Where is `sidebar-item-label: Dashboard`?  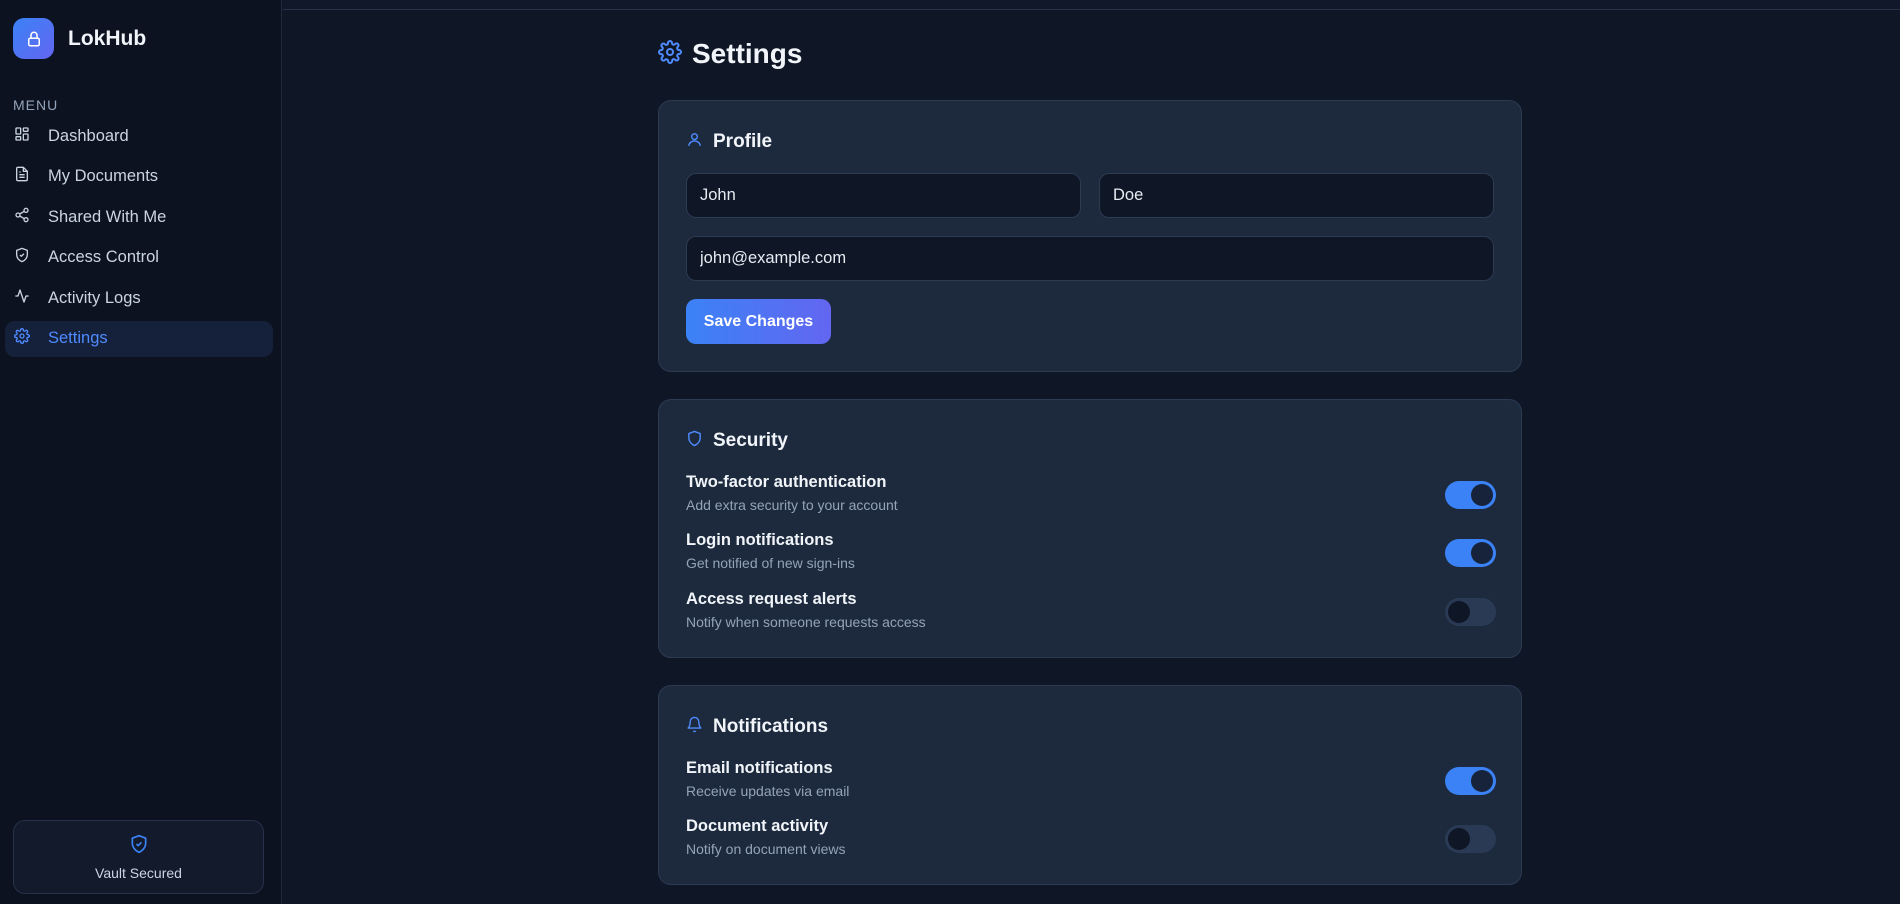 sidebar-item-label: Dashboard is located at coordinates (88, 135).